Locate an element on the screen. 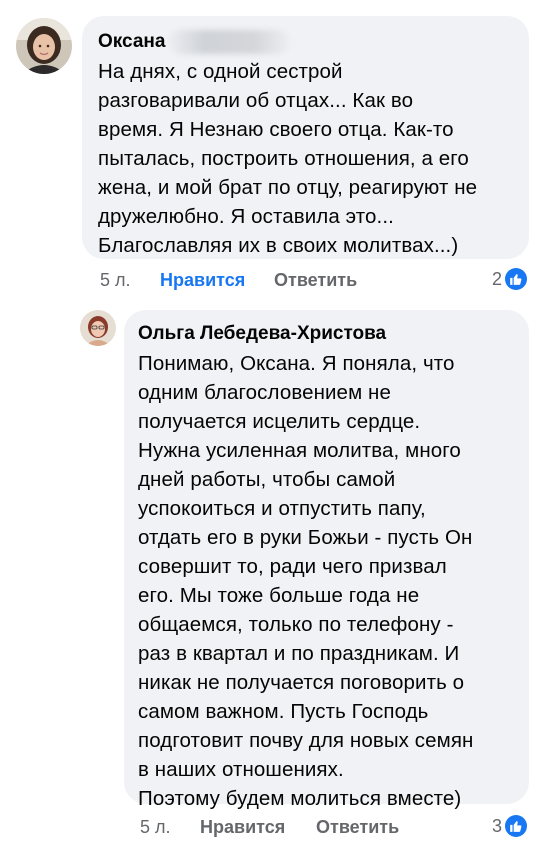  avatar-olga is located at coordinates (98, 328).